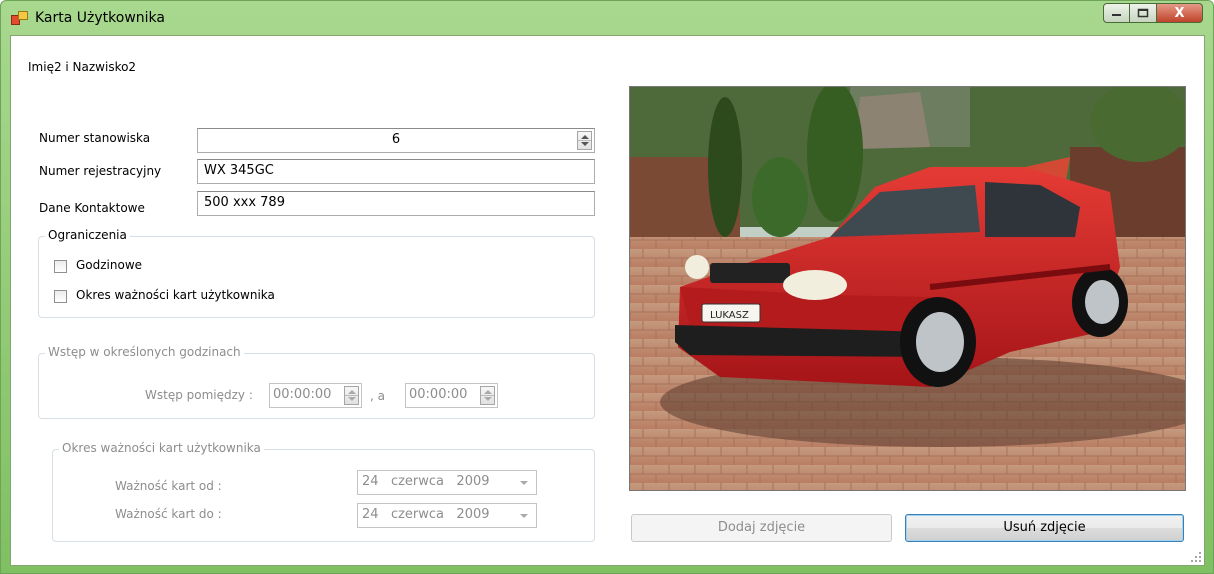 The width and height of the screenshot is (1214, 574). What do you see at coordinates (607, 18) in the screenshot?
I see `title-bar: Karta Użytkownika X` at bounding box center [607, 18].